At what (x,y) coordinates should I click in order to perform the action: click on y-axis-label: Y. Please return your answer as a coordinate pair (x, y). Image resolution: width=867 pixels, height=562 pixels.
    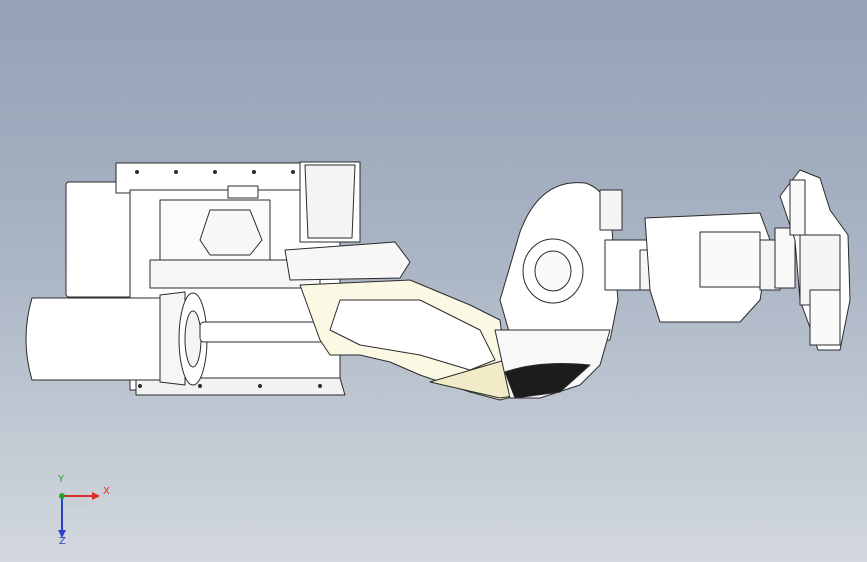
    Looking at the image, I should click on (61, 479).